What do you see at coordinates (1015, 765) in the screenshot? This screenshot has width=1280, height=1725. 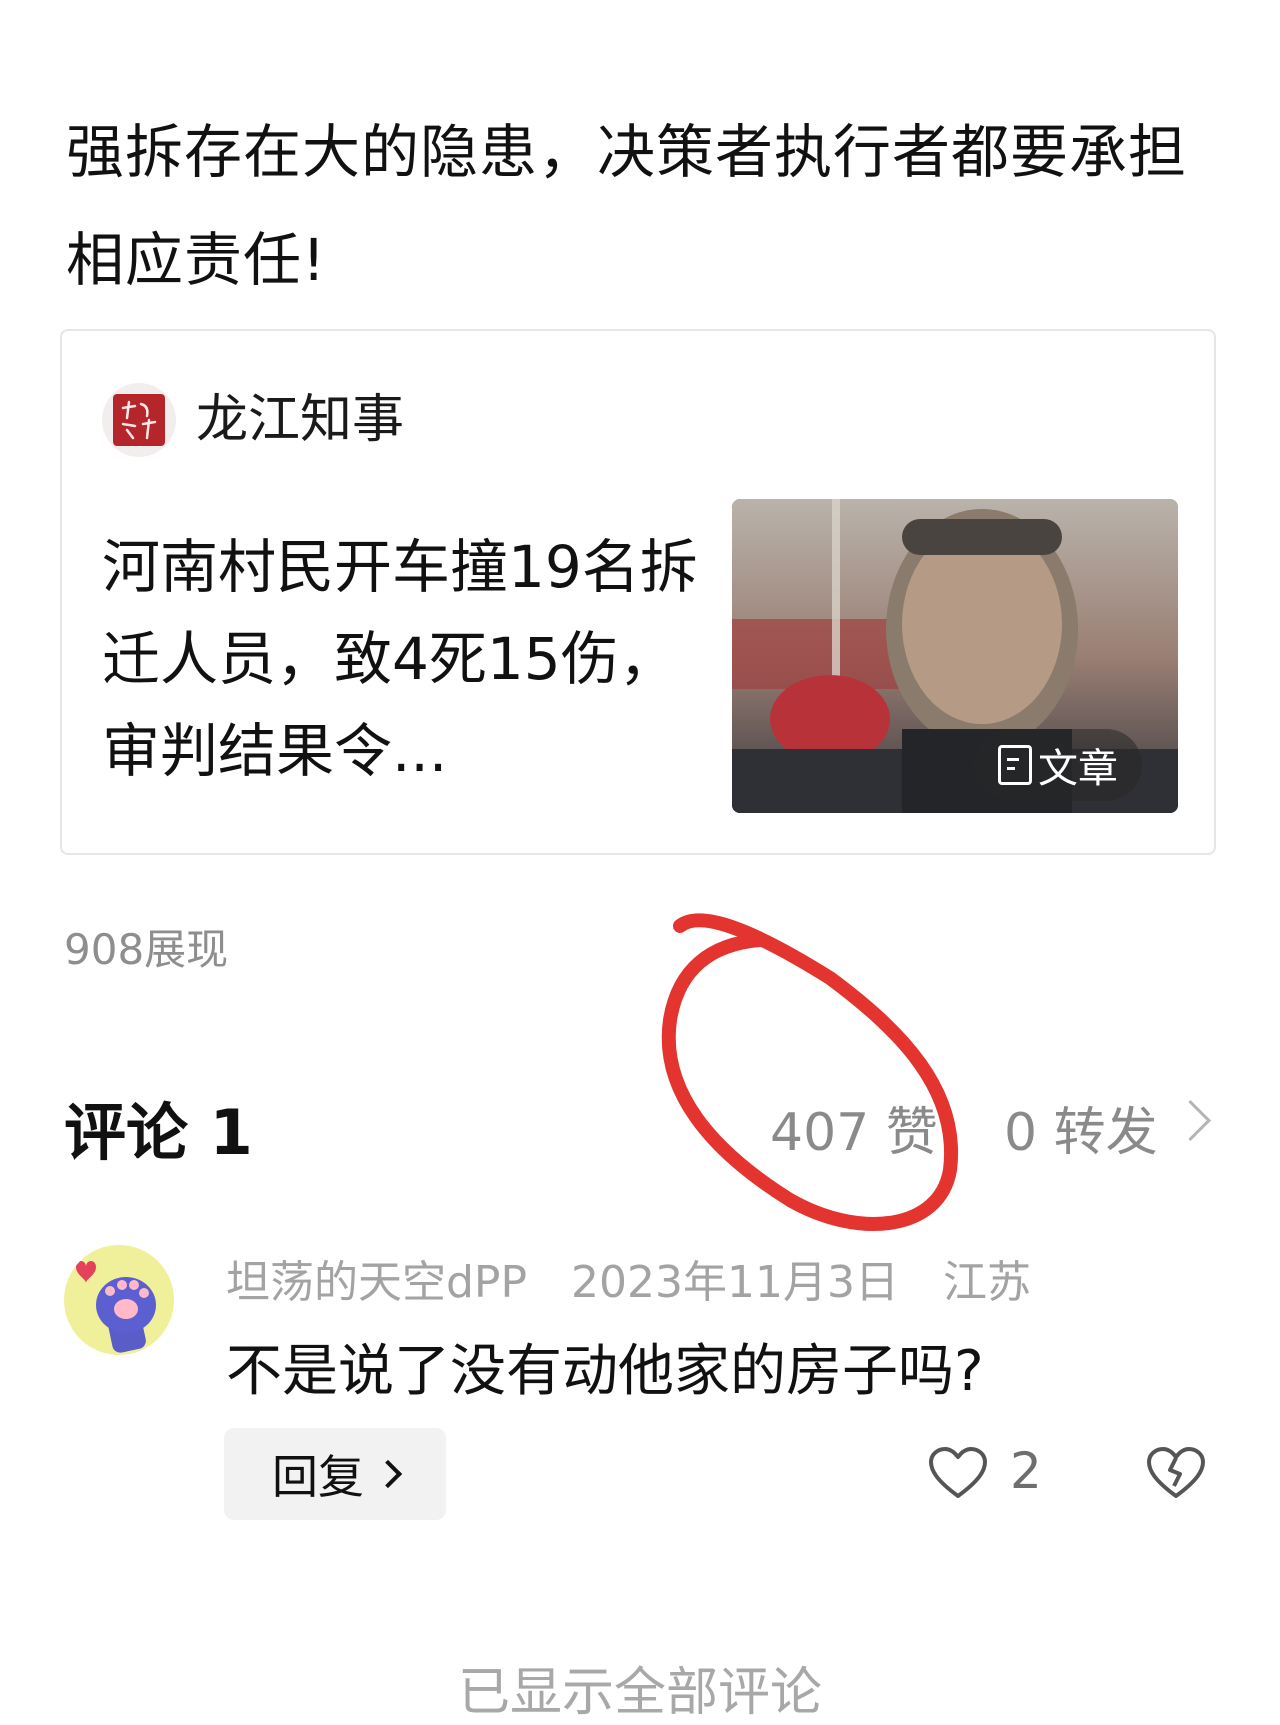 I see `document-icon` at bounding box center [1015, 765].